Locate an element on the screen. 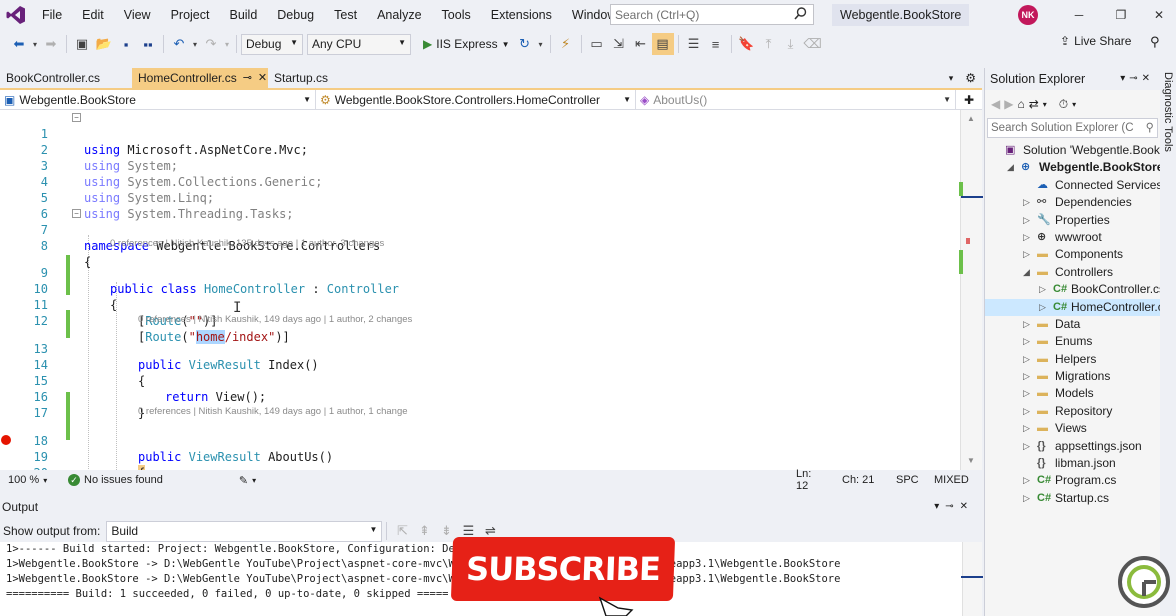 This screenshot has width=1176, height=616. output-source-select: Build ▼ is located at coordinates (244, 531).